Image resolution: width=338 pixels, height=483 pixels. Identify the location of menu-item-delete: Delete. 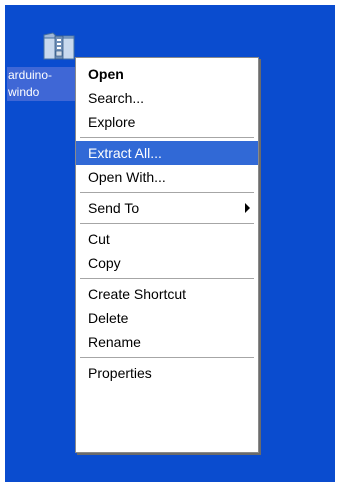
(167, 318).